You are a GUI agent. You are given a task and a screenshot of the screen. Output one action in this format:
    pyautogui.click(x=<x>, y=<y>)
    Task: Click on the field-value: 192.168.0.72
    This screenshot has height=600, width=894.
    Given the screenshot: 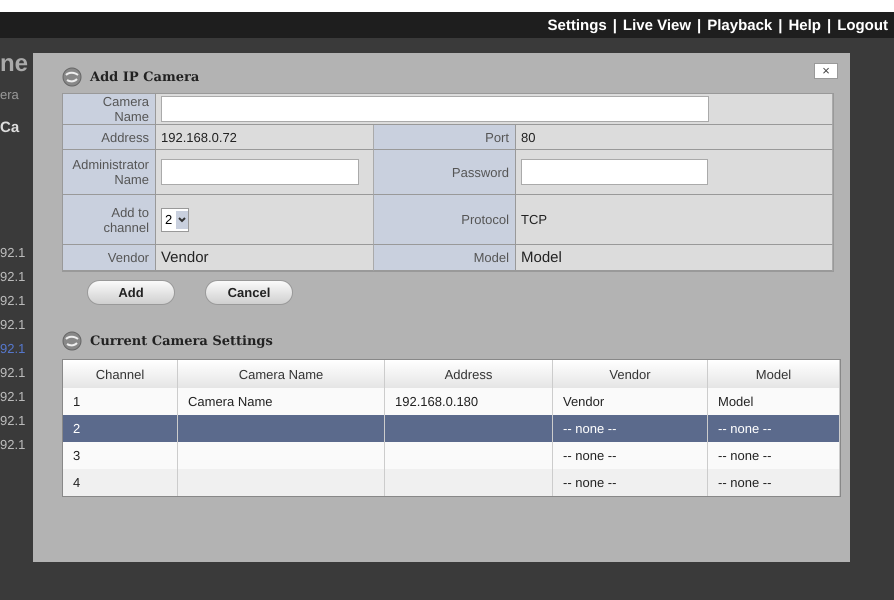 What is the action you would take?
    pyautogui.click(x=199, y=137)
    